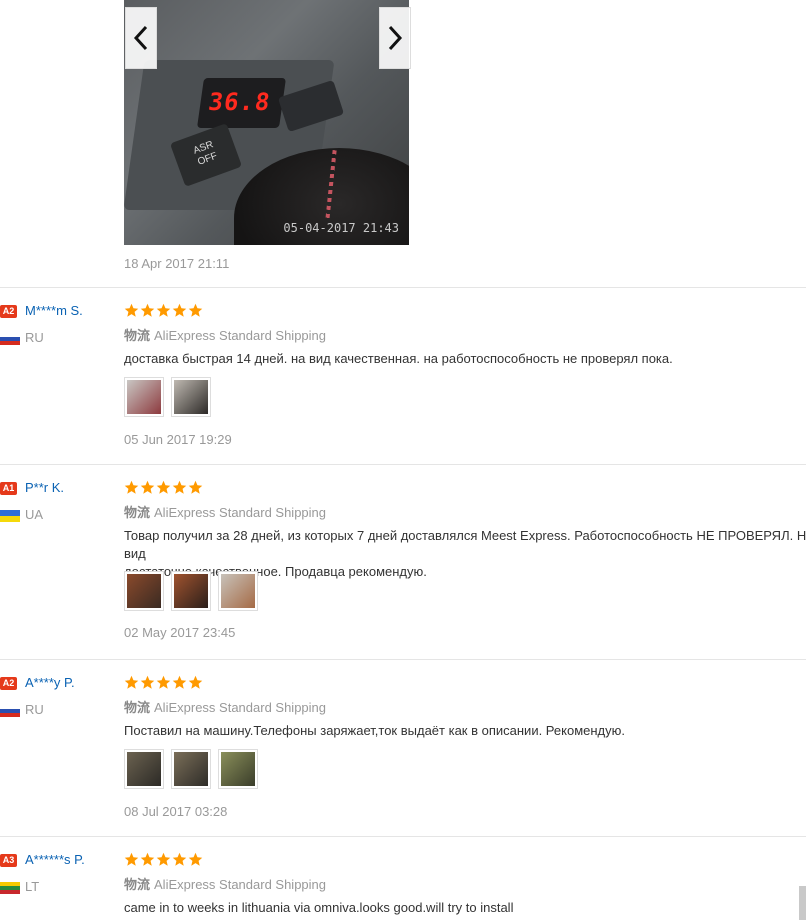  I want to click on gallery-prev-button, so click(141, 38).